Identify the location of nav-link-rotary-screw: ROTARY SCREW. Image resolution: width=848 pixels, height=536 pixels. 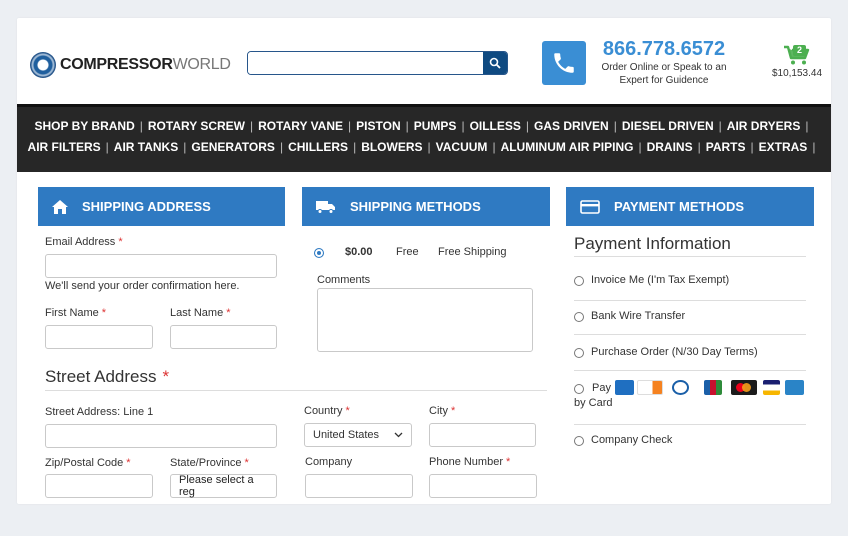
(203, 126).